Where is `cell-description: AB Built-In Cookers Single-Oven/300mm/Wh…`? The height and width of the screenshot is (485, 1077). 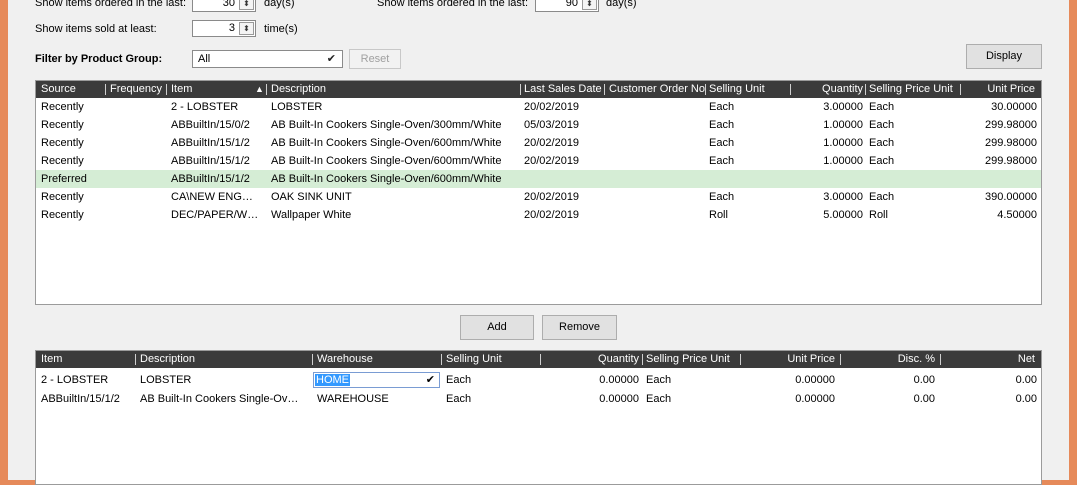
cell-description: AB Built-In Cookers Single-Oven/300mm/Wh… is located at coordinates (386, 125).